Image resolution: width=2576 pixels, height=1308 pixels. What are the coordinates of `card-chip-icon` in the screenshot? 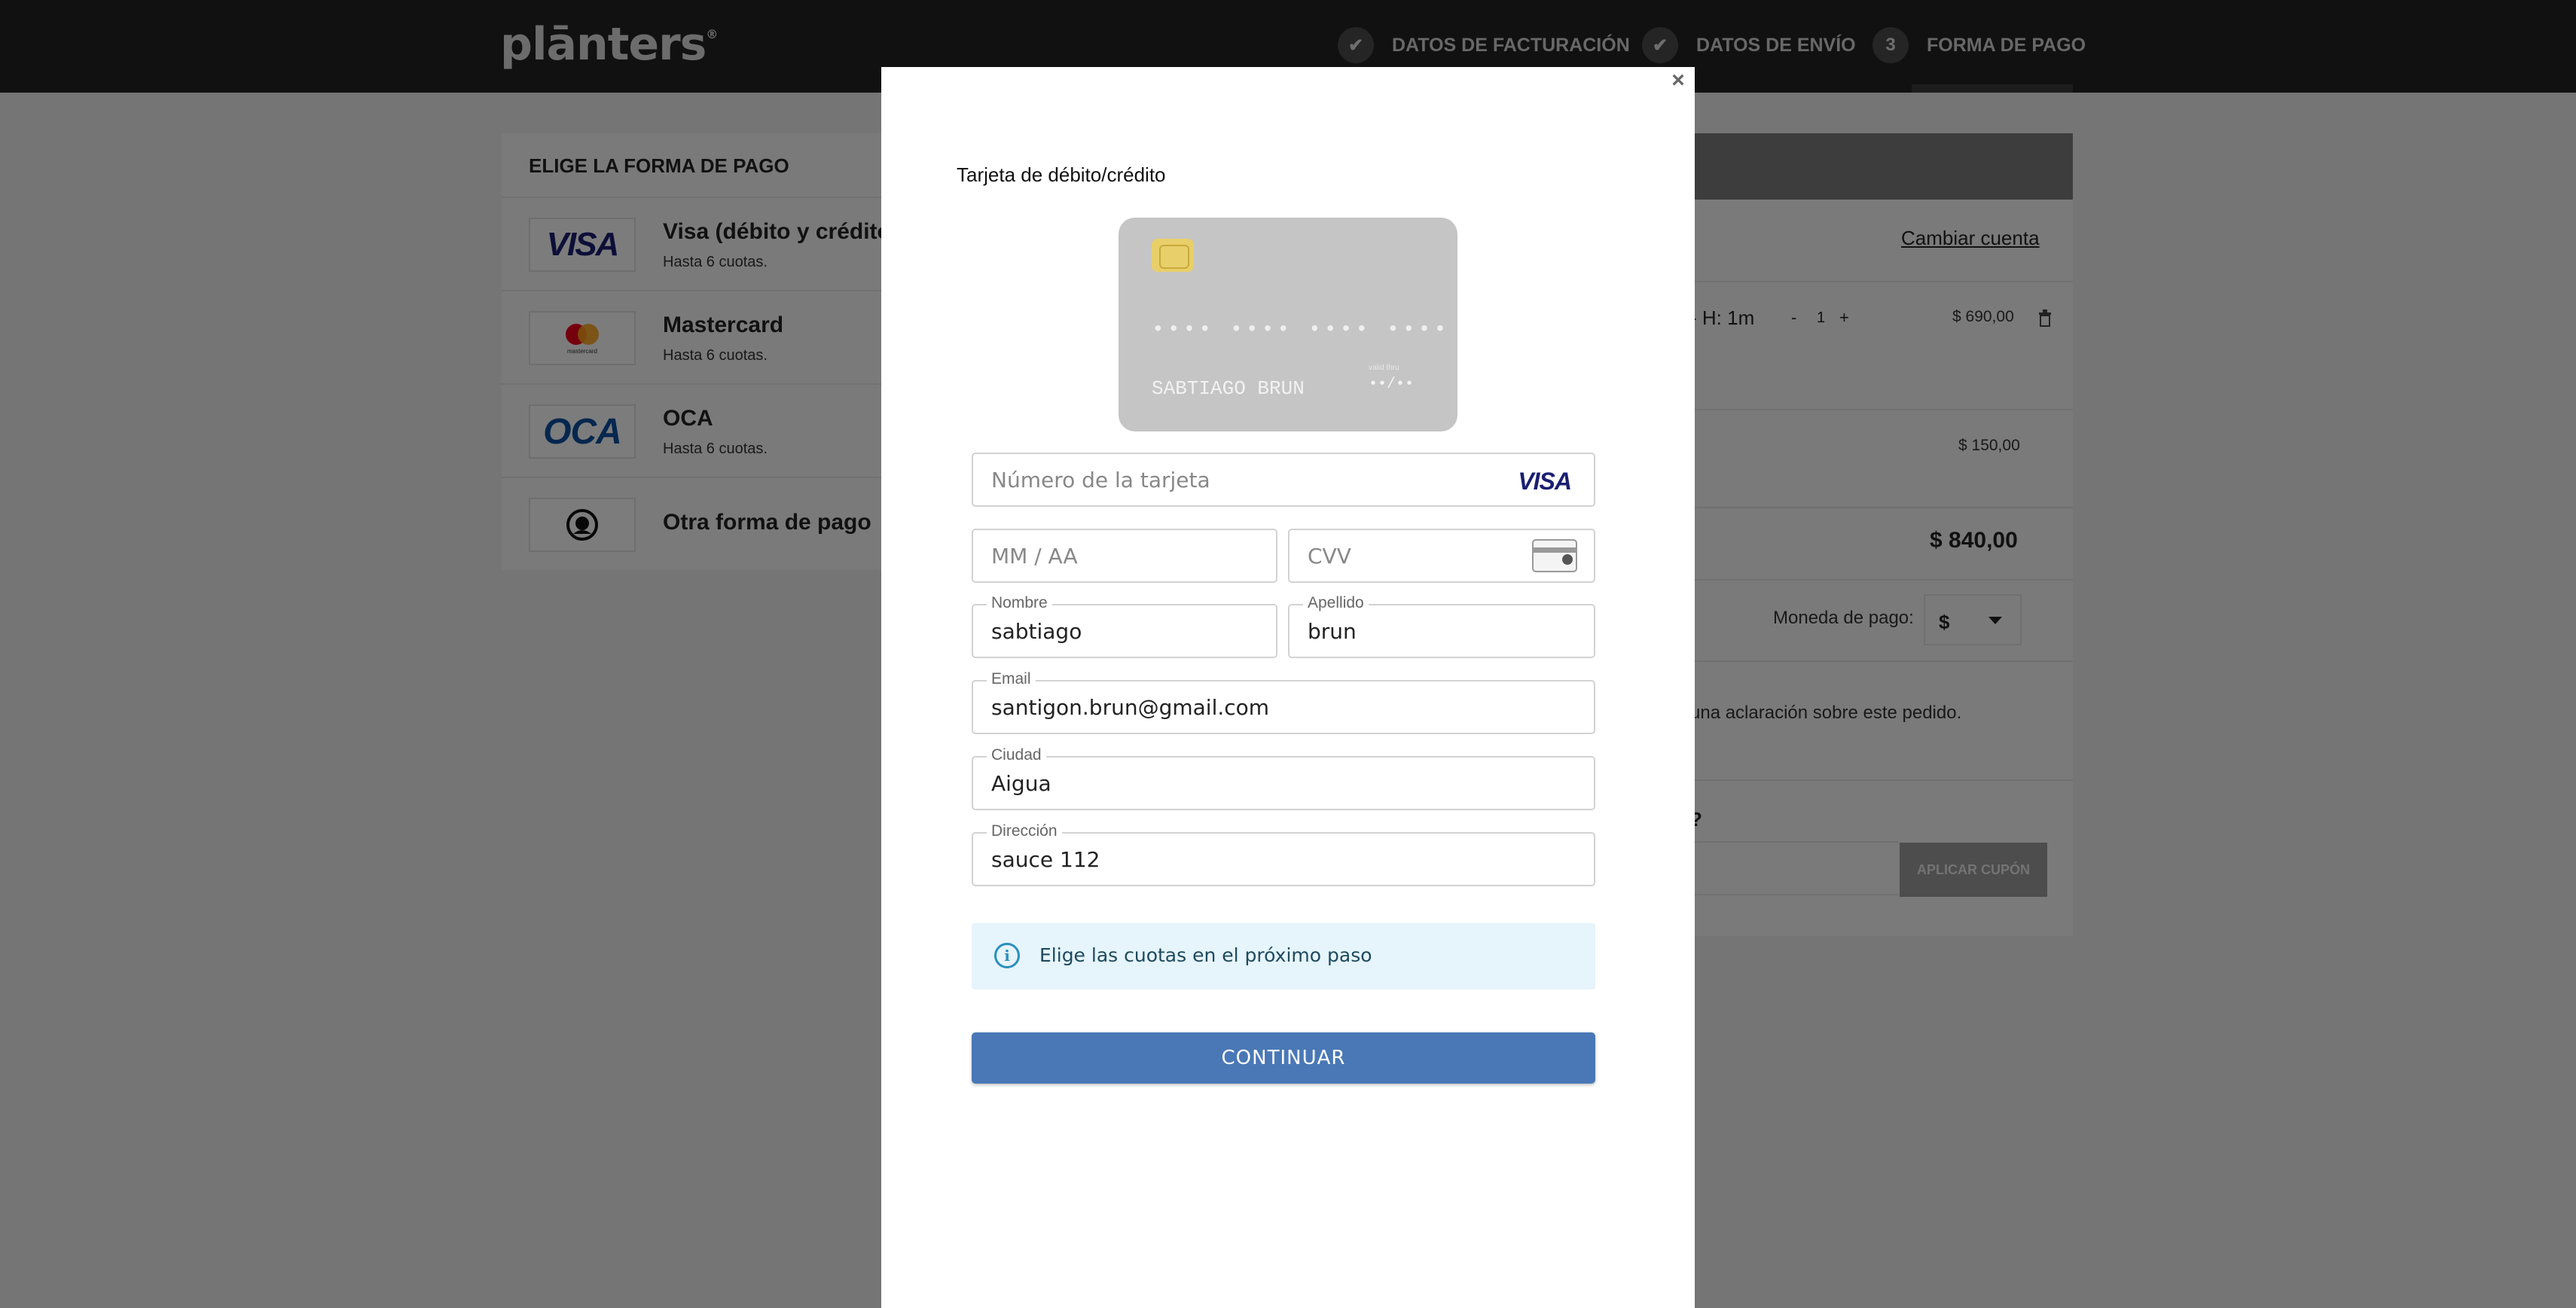 It's located at (1173, 255).